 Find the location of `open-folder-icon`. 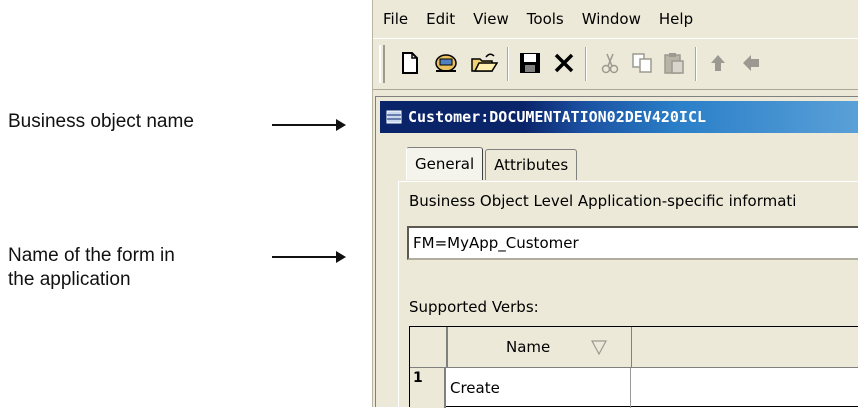

open-folder-icon is located at coordinates (484, 63).